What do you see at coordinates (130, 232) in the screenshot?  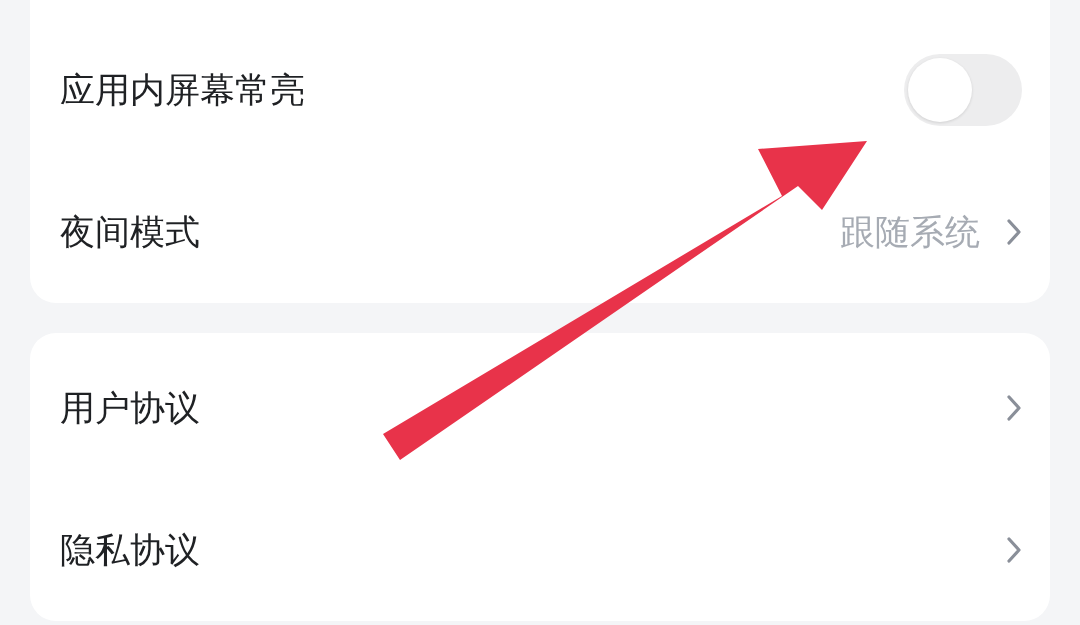 I see `setting-label: 夜间模式` at bounding box center [130, 232].